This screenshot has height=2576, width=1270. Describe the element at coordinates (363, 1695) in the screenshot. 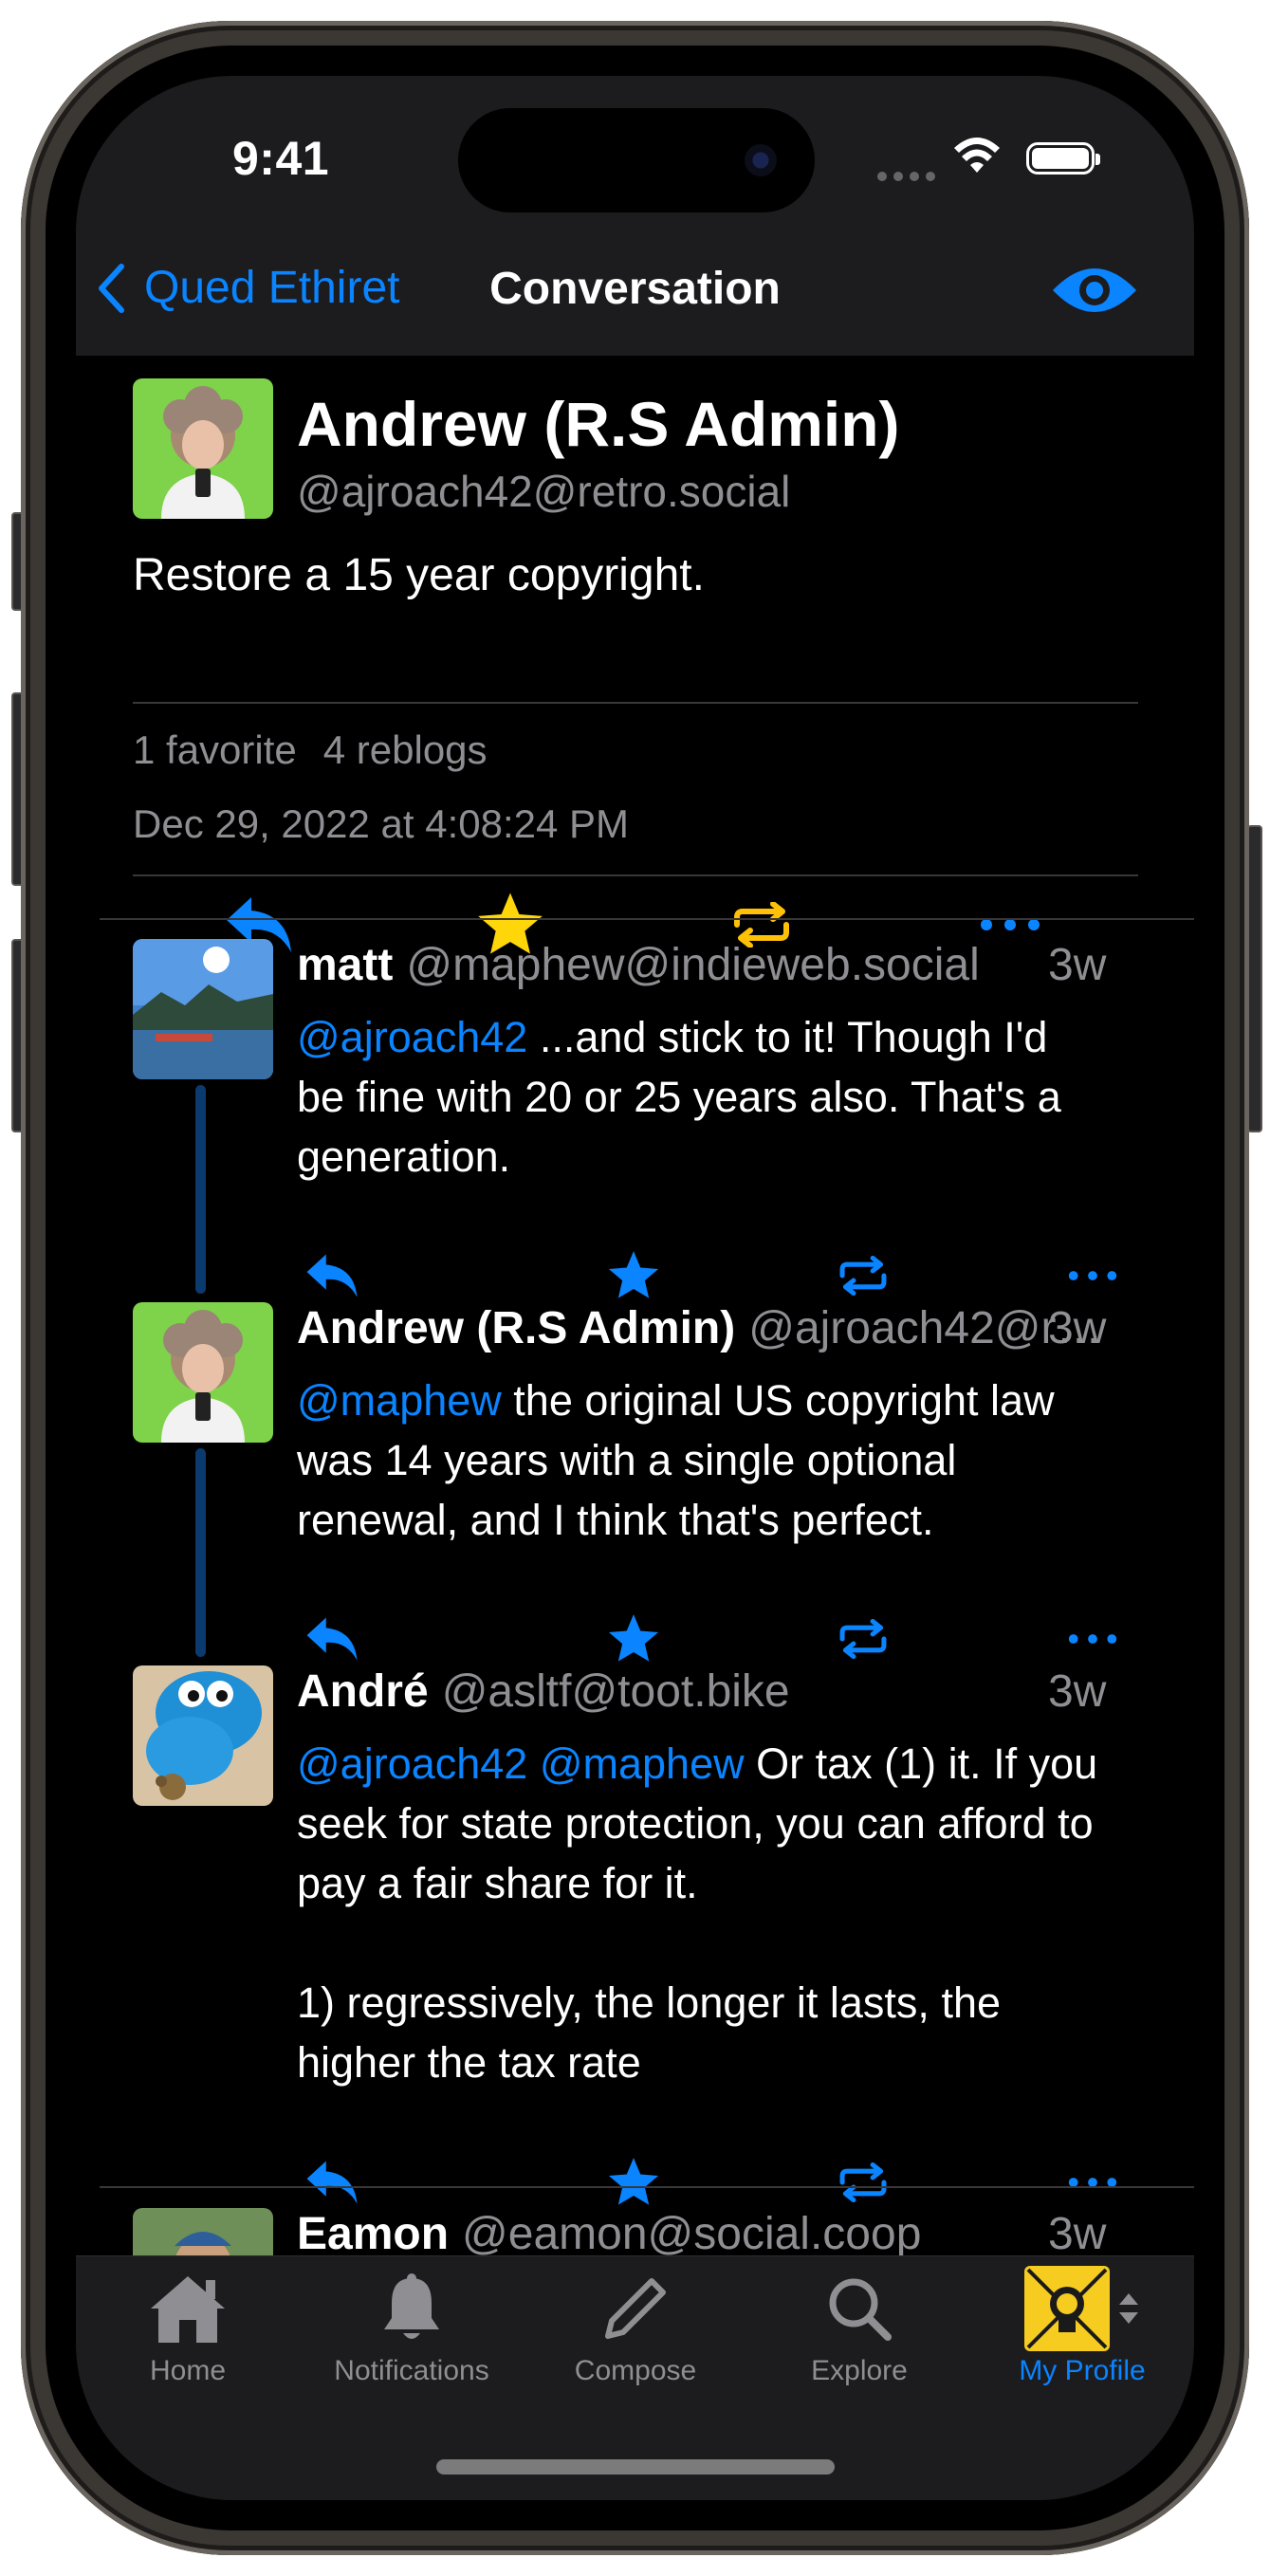

I see `author-name: André` at that location.